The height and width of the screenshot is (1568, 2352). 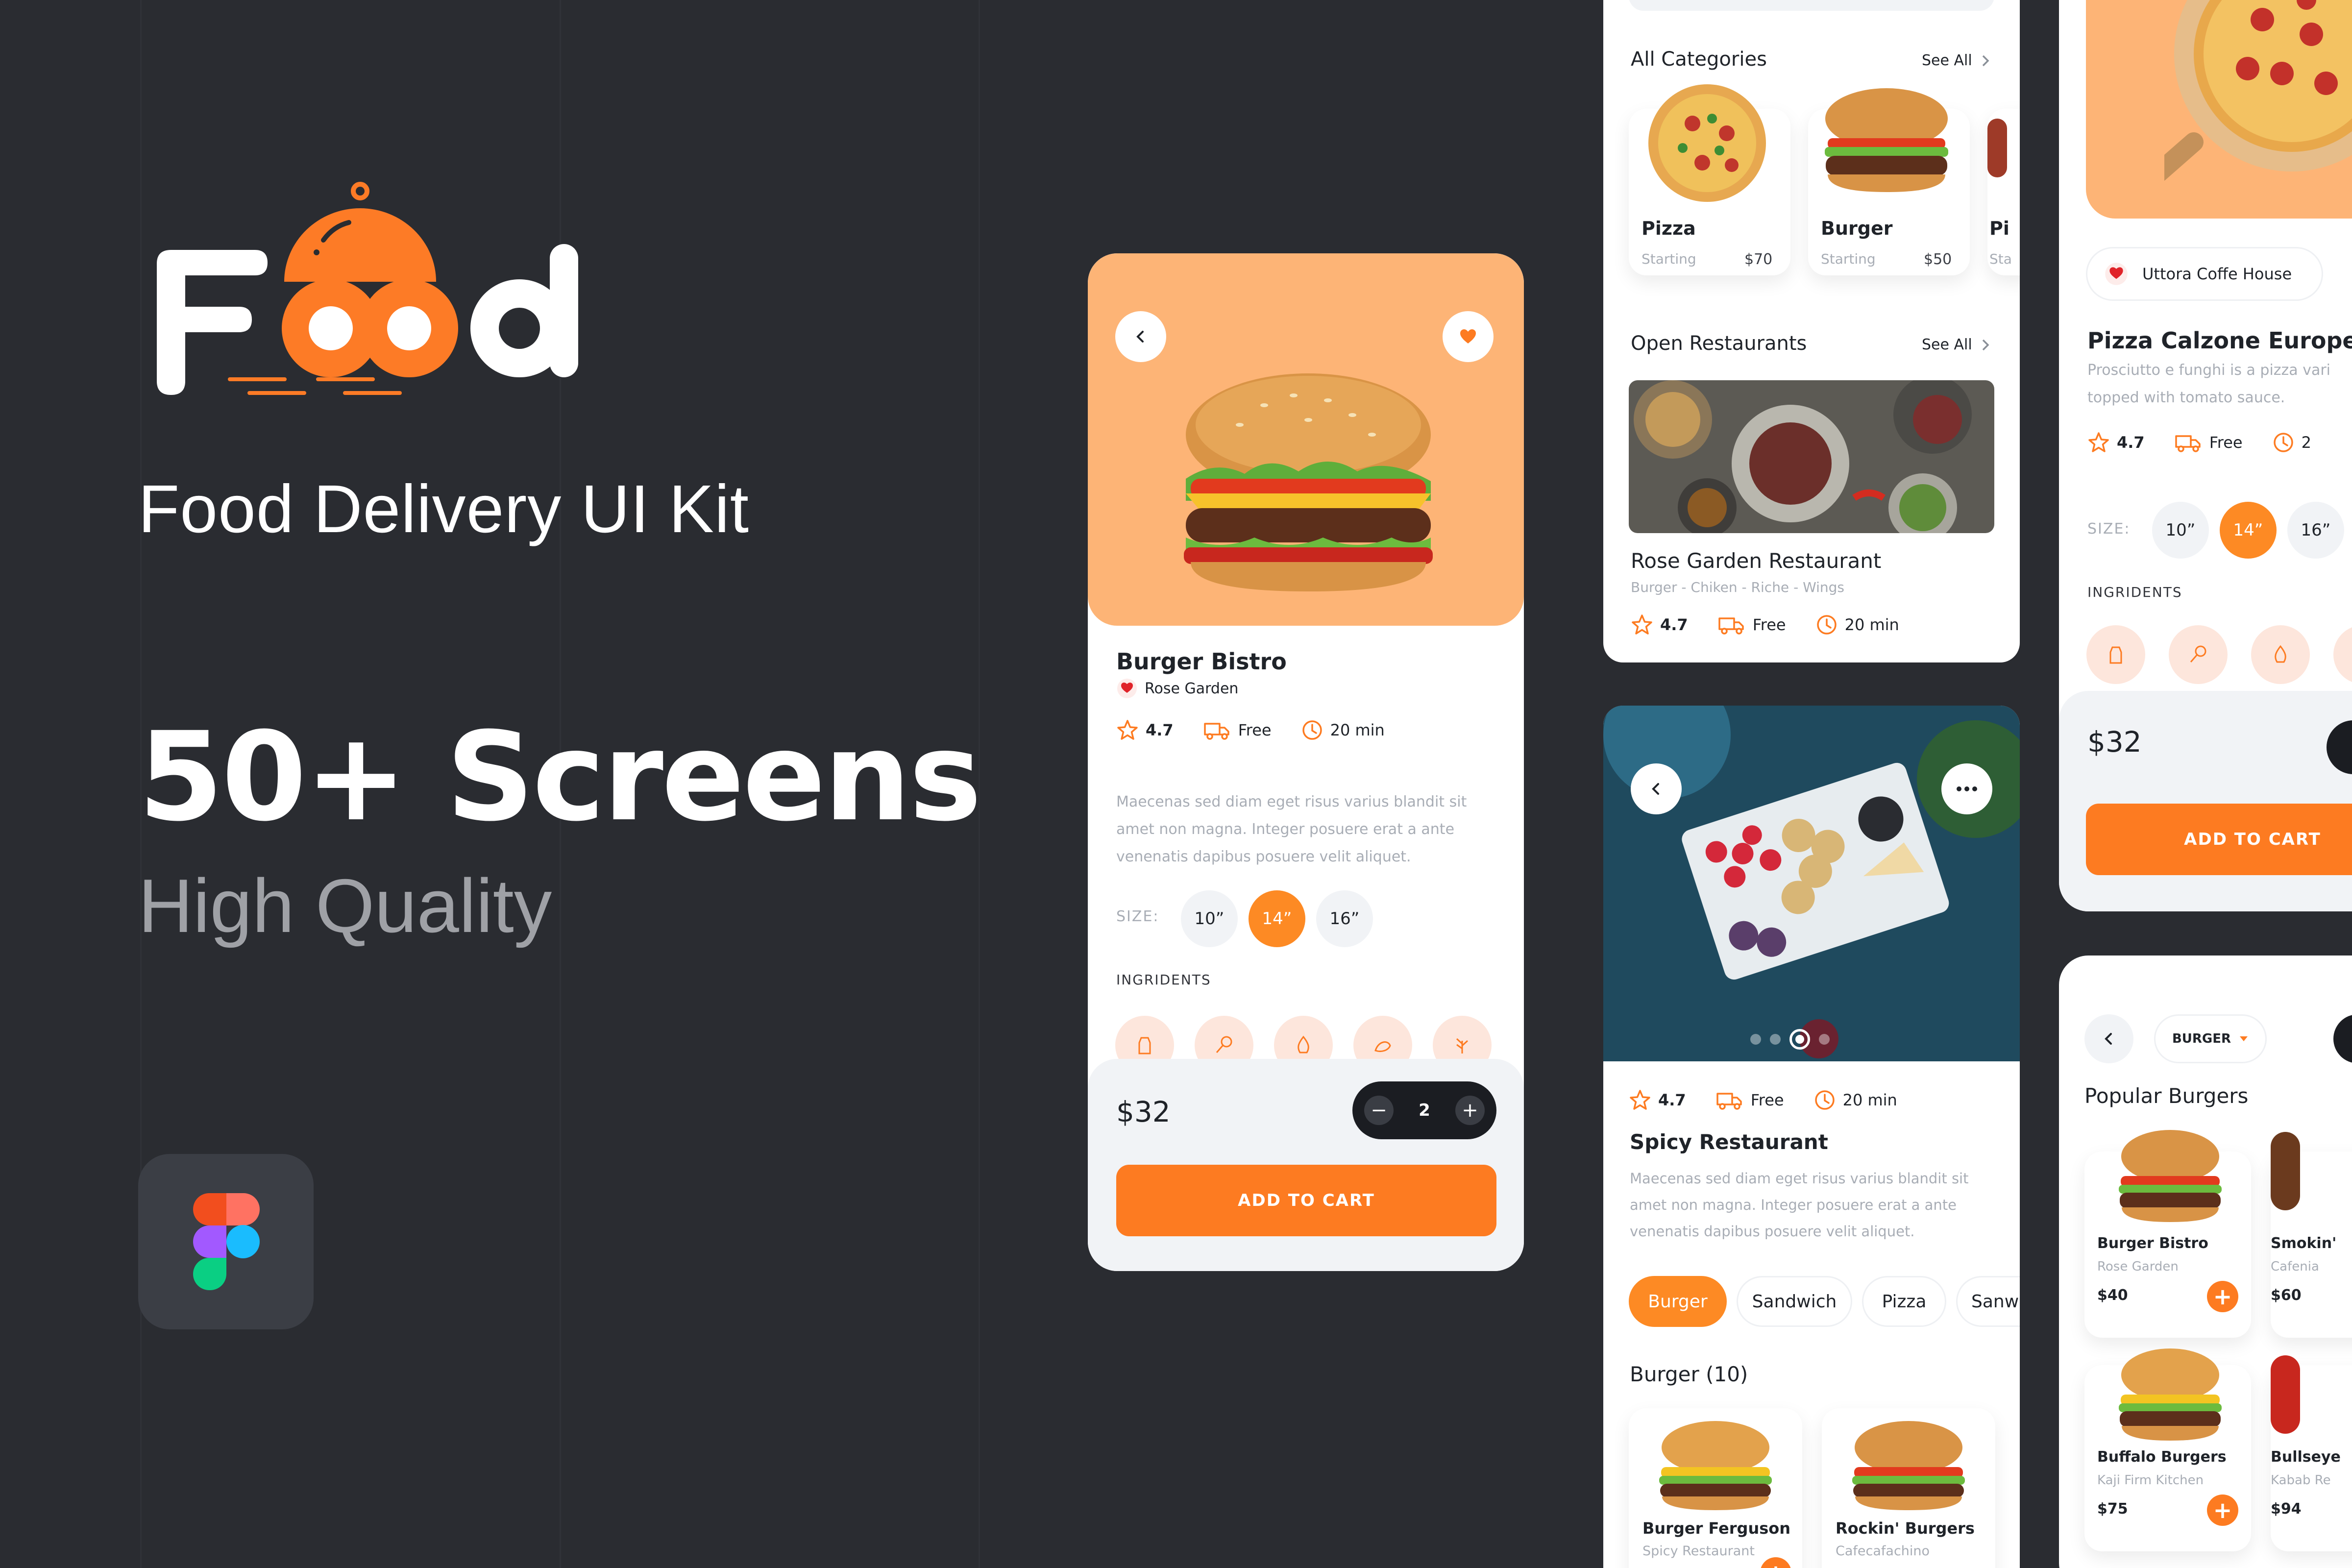 What do you see at coordinates (1799, 1039) in the screenshot?
I see `carousel-dot-active` at bounding box center [1799, 1039].